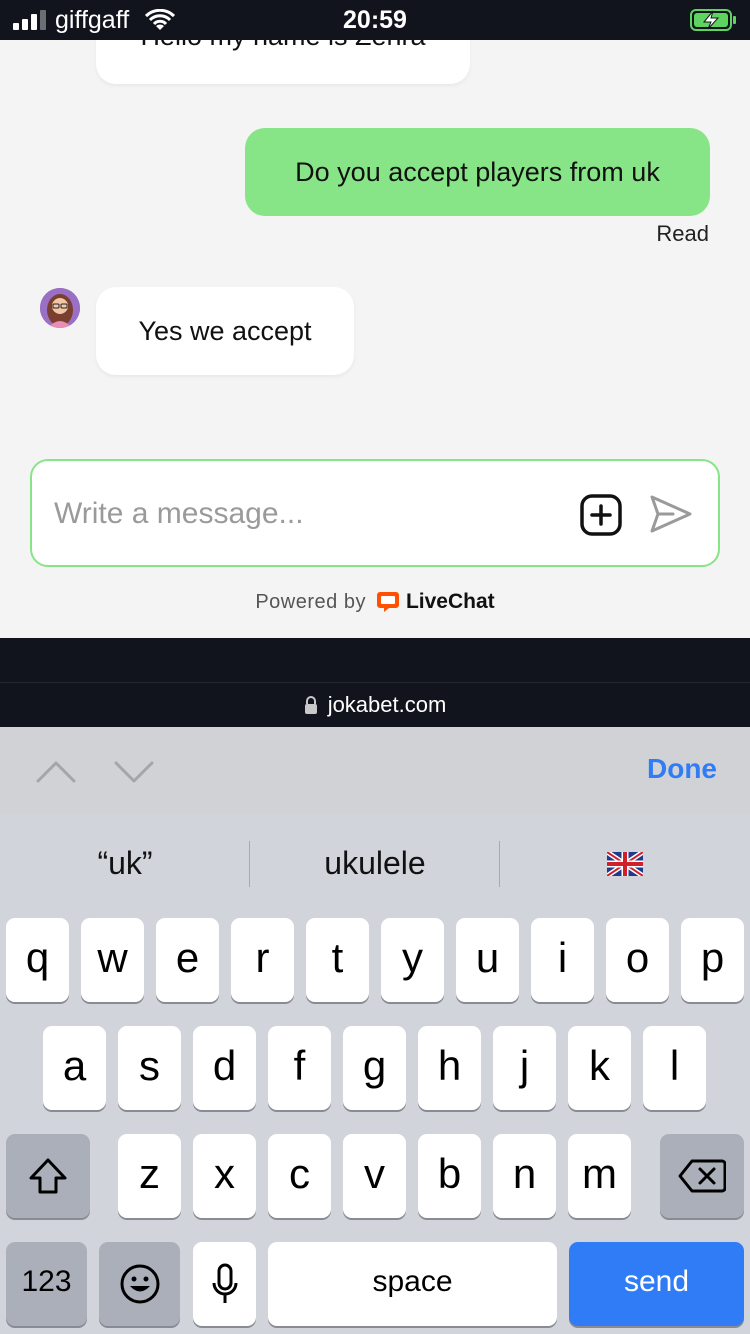 This screenshot has width=750, height=1334. I want to click on status-bar: giffgaff 20:59, so click(375, 20).